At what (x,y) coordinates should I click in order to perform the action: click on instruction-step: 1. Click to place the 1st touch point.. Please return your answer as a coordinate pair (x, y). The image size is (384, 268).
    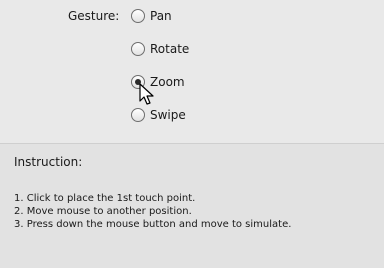
    Looking at the image, I should click on (105, 198).